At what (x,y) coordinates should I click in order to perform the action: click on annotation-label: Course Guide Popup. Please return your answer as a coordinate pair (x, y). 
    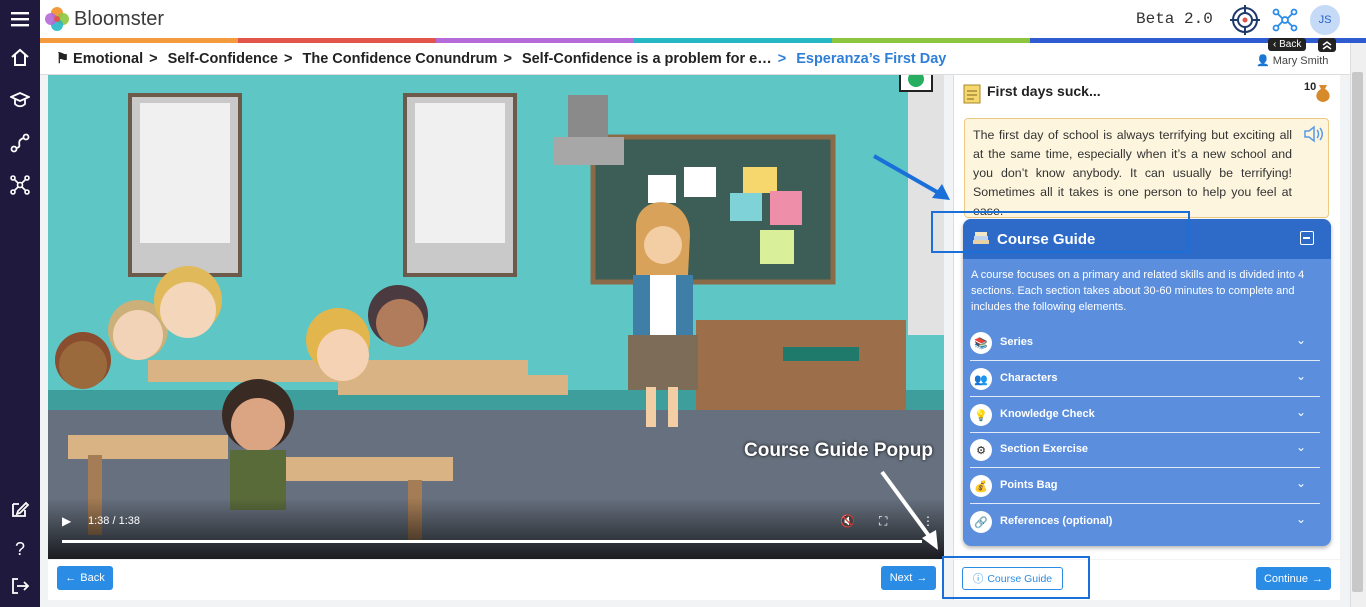
    Looking at the image, I should click on (838, 450).